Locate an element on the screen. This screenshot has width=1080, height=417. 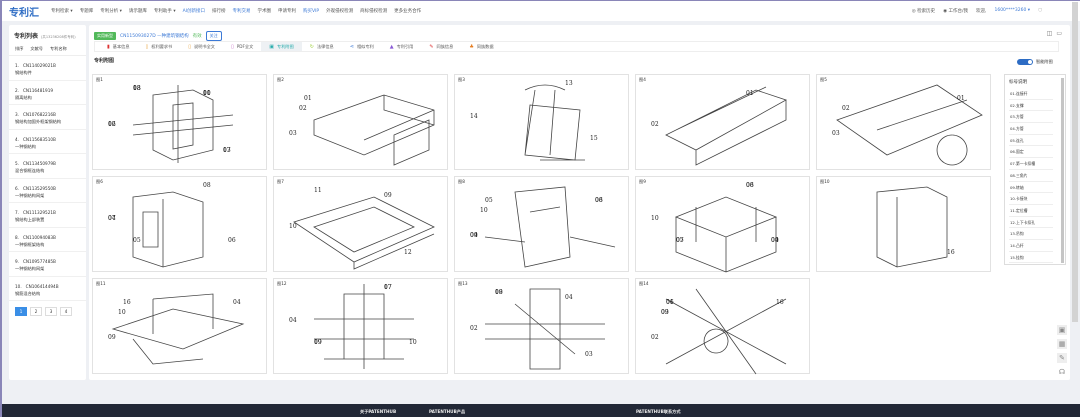
figure-8: 图8 04 06 05 10 09 08 is located at coordinates (541, 224).